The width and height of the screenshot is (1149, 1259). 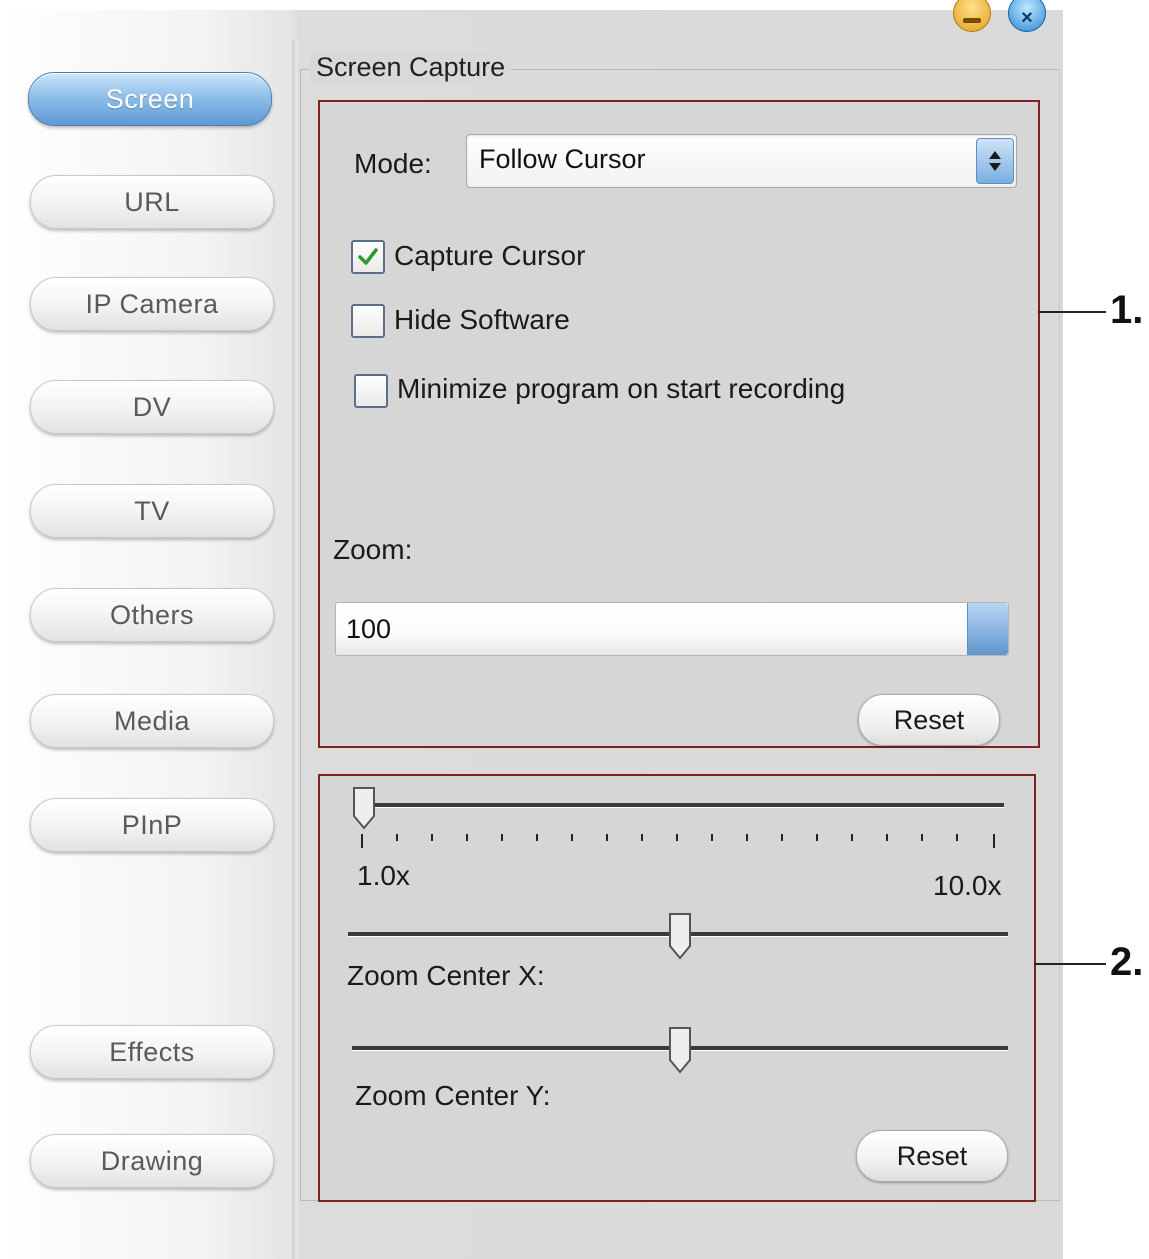 I want to click on zoom-center-x-thumb, so click(x=681, y=936).